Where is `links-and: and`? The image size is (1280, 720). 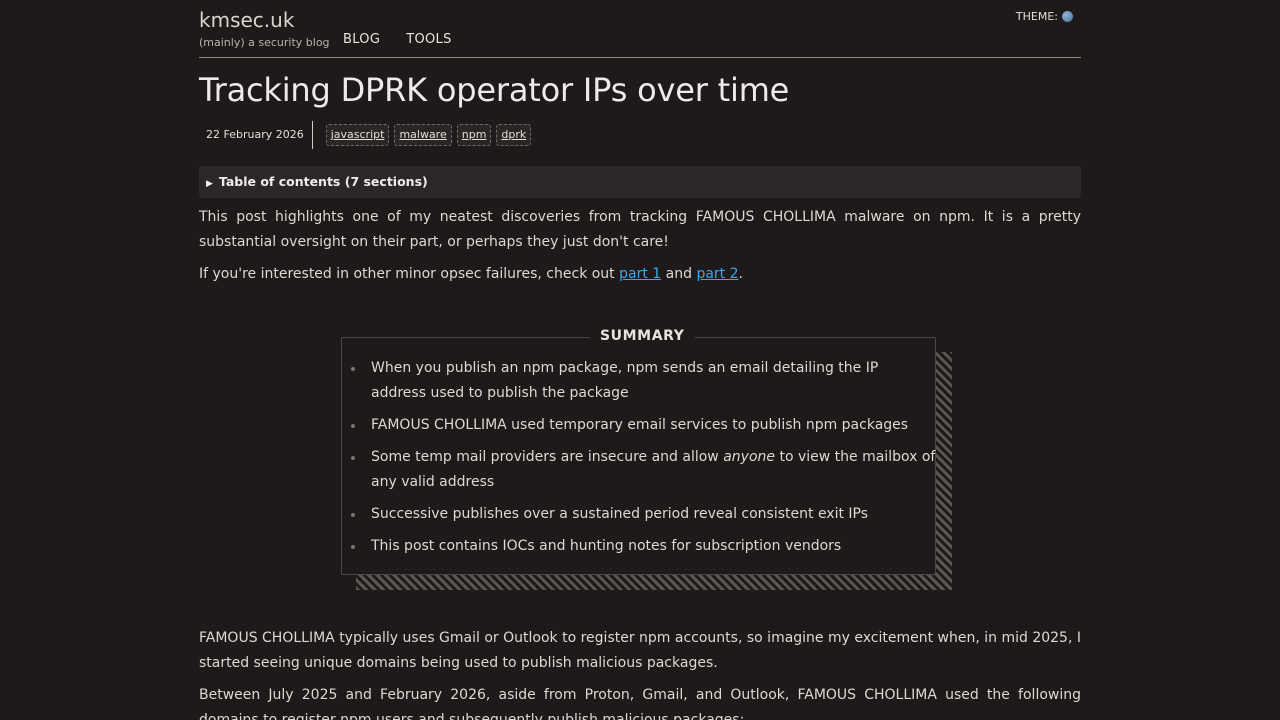
links-and: and is located at coordinates (679, 274).